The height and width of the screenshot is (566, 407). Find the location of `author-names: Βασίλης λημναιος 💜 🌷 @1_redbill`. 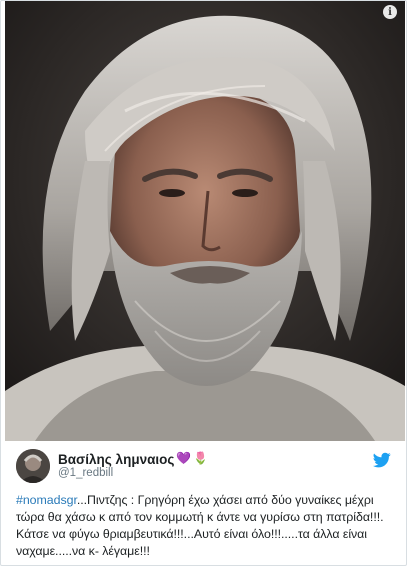

author-names: Βασίλης λημναιος 💜 🌷 @1_redbill is located at coordinates (215, 466).